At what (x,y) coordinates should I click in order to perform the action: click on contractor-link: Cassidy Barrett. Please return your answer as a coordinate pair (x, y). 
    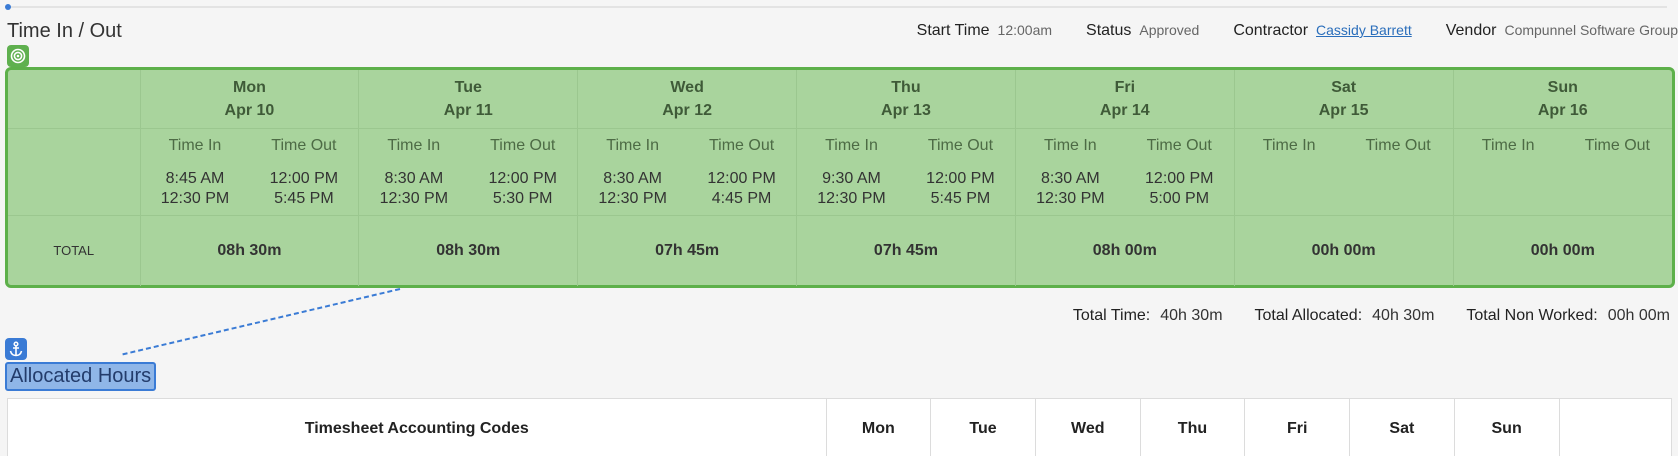
    Looking at the image, I should click on (1364, 30).